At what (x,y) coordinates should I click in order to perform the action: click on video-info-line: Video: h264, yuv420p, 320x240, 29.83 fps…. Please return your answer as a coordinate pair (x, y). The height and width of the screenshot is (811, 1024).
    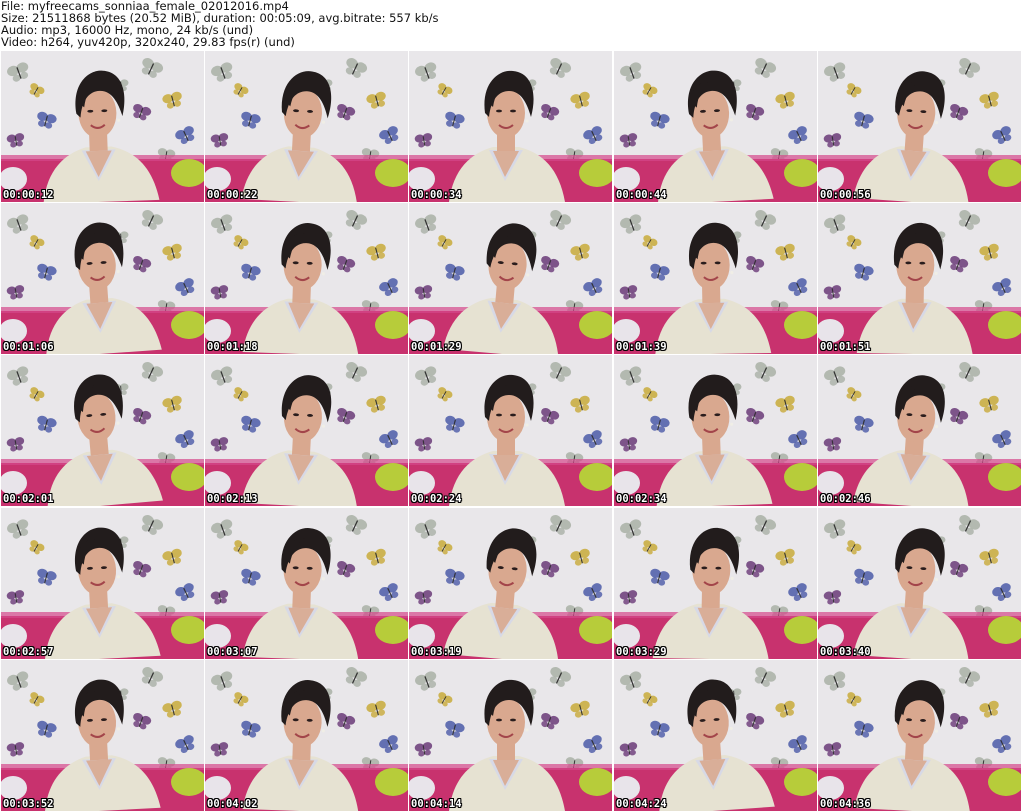
    Looking at the image, I should click on (148, 42).